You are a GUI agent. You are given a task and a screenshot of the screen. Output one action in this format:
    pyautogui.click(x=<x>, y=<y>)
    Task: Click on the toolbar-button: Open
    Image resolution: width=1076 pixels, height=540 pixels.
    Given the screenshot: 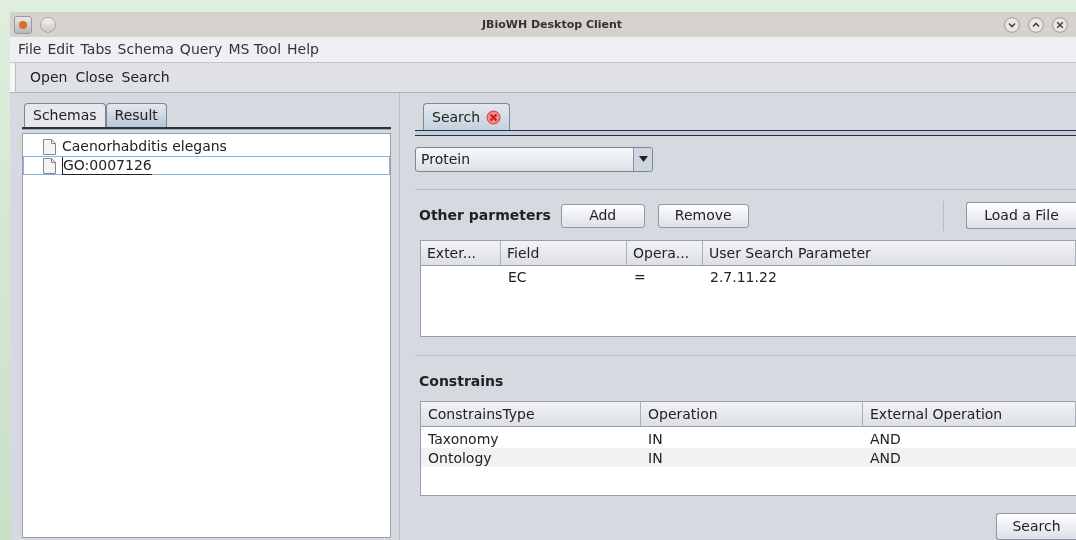 What is the action you would take?
    pyautogui.click(x=49, y=77)
    